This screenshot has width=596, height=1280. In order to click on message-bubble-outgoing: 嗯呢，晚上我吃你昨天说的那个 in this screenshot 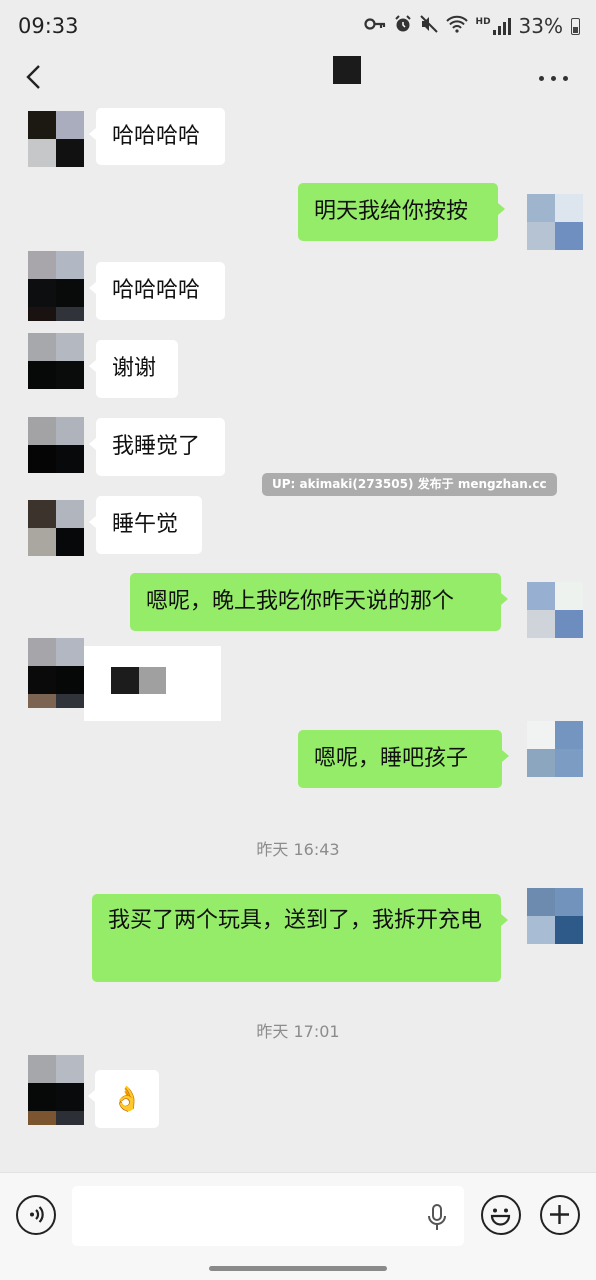, I will do `click(319, 602)`.